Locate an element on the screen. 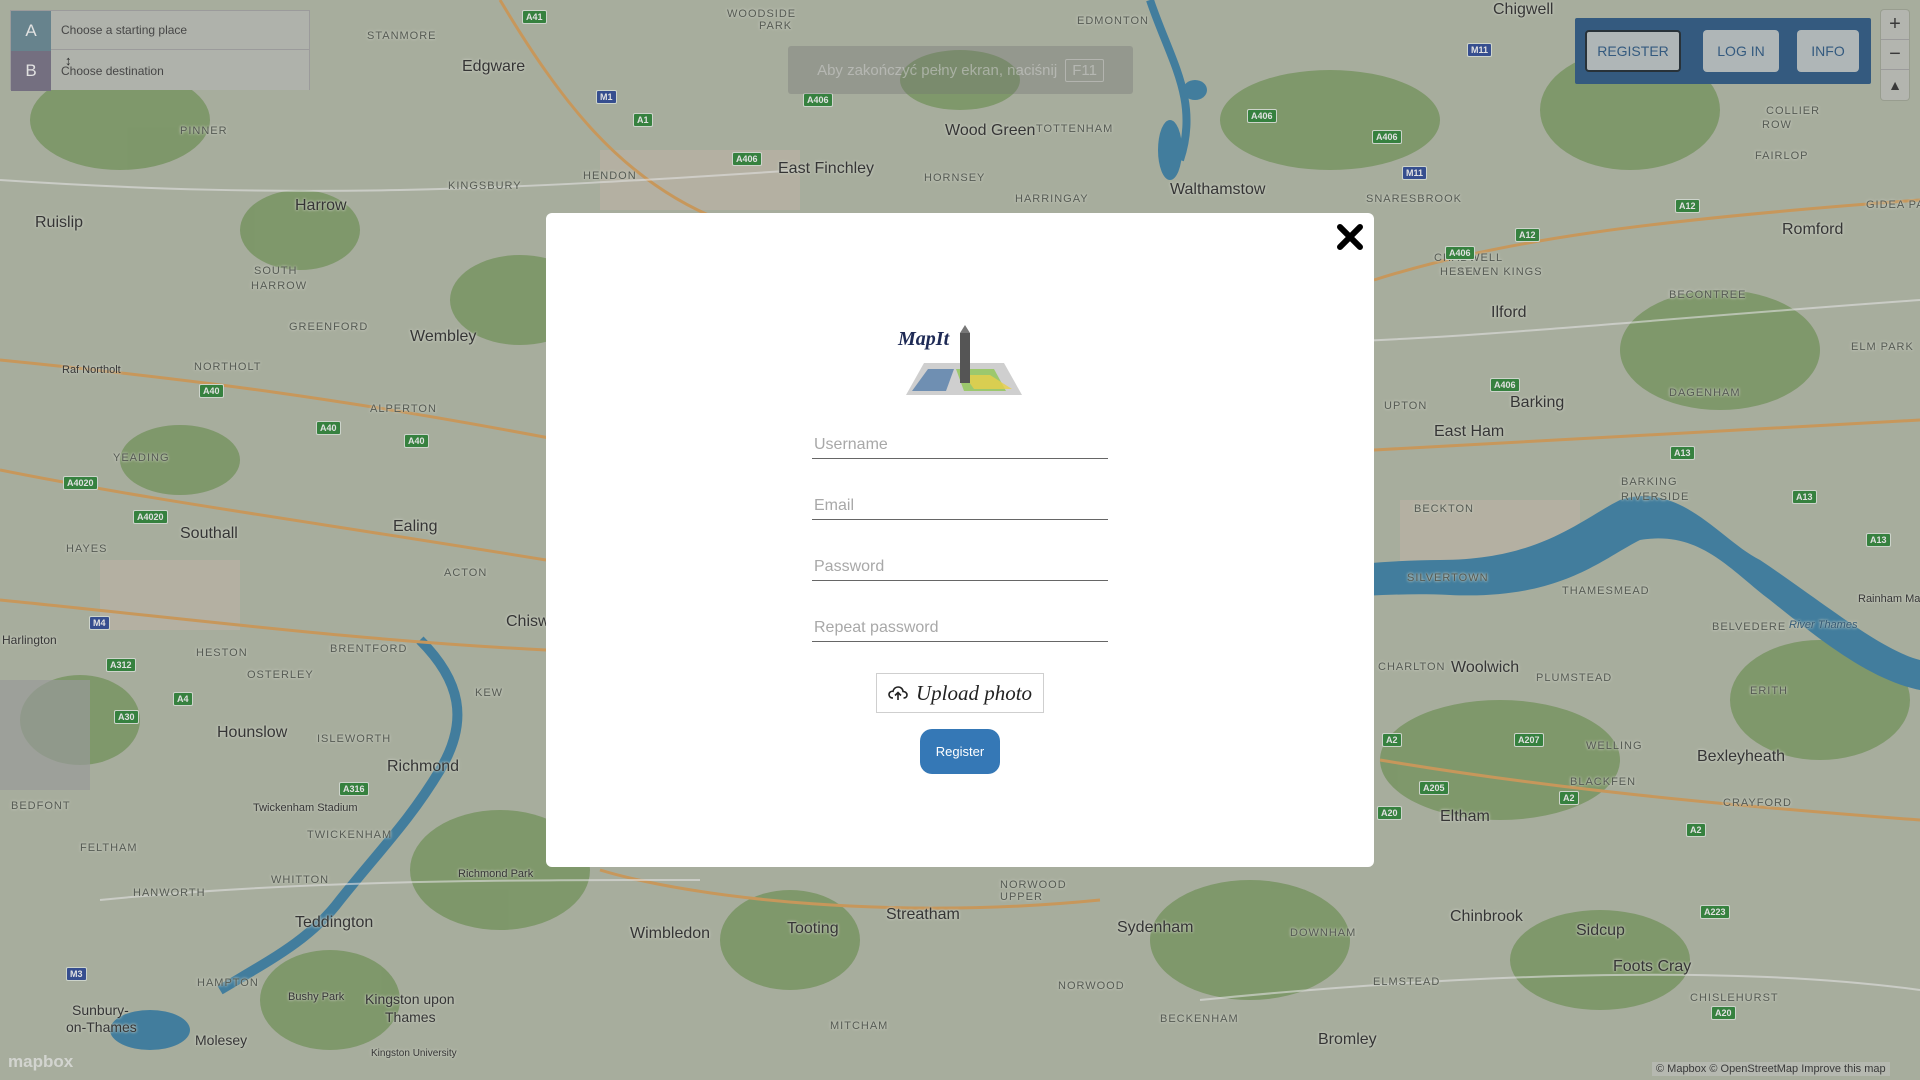 The image size is (1920, 1080). upload-photo-button: Upload photo is located at coordinates (960, 693).